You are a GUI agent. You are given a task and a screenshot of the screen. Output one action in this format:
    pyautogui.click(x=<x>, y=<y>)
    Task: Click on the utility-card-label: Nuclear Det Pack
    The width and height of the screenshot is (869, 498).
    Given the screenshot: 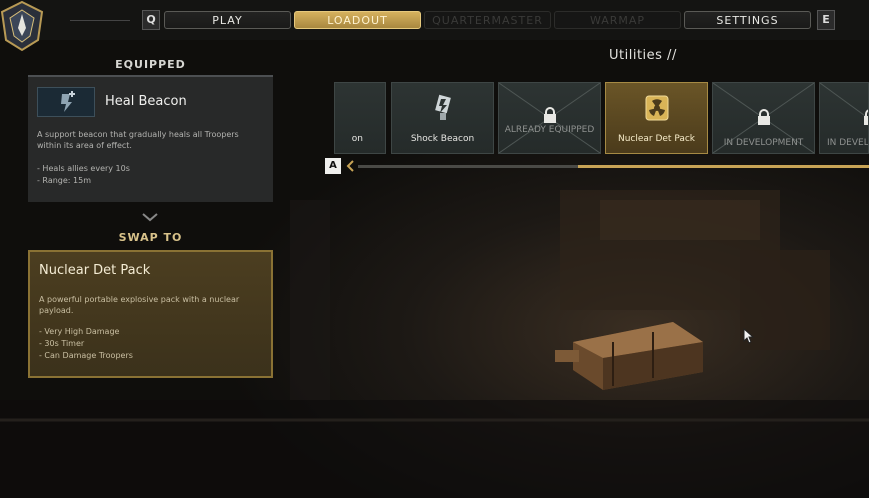 What is the action you would take?
    pyautogui.click(x=656, y=139)
    